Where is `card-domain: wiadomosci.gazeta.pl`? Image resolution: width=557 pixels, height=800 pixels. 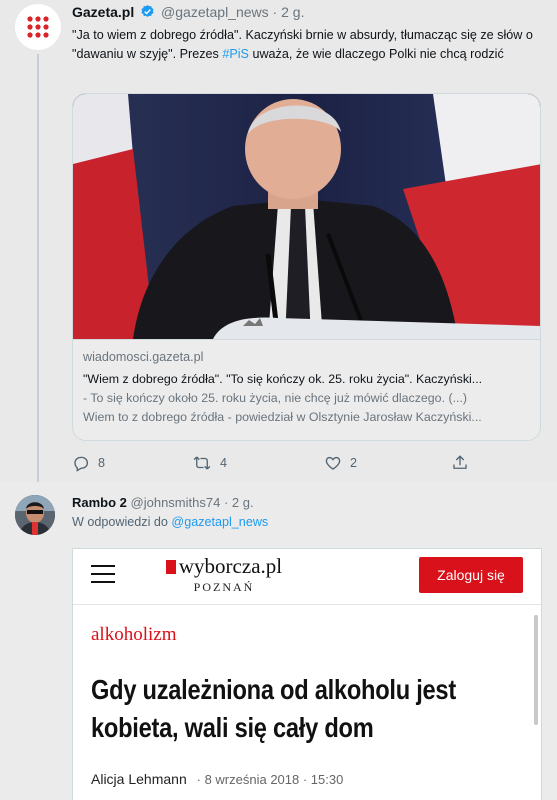
card-domain: wiadomosci.gazeta.pl is located at coordinates (143, 357).